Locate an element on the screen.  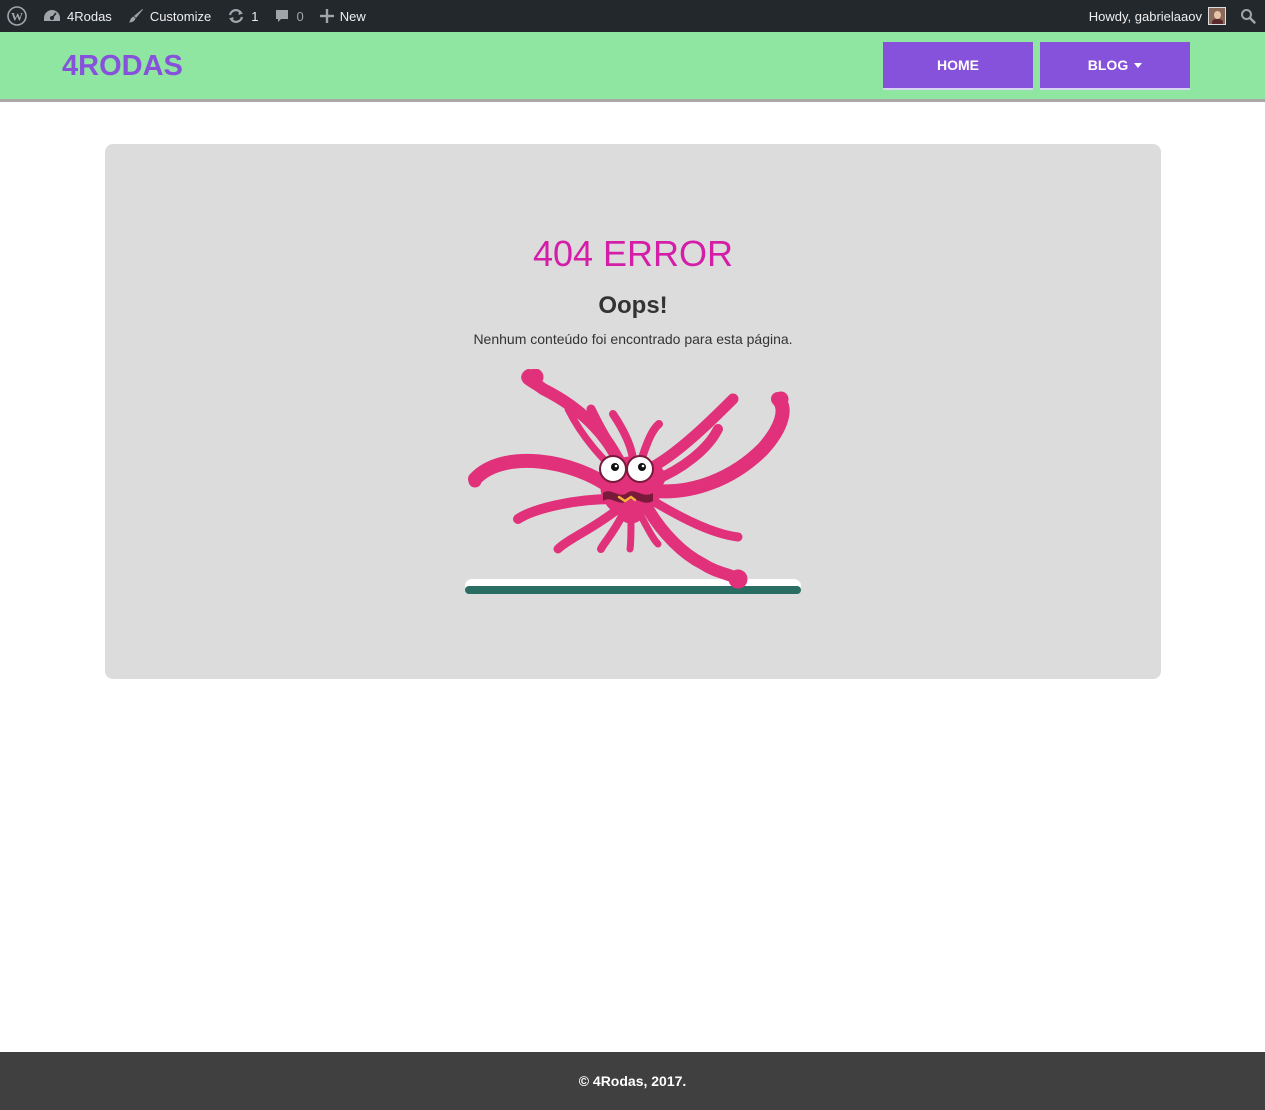
comment-icon is located at coordinates (282, 16).